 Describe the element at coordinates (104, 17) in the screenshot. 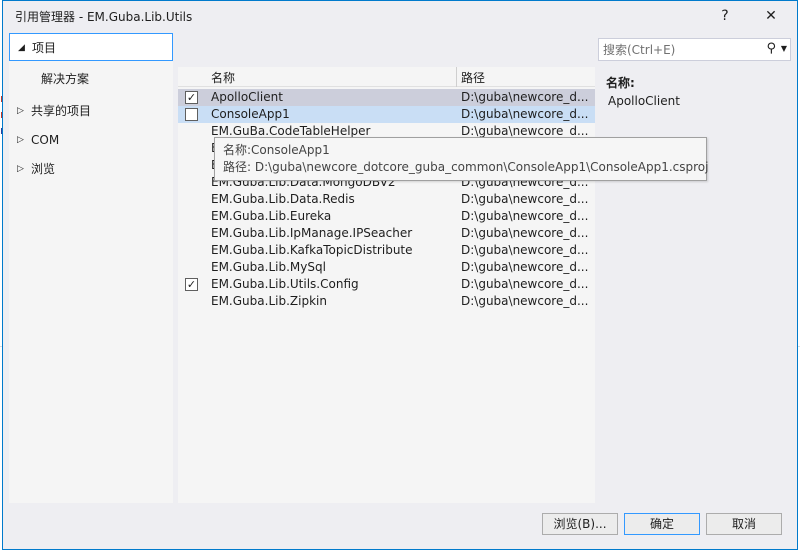

I see `window-title: 引用管理器 - EM.Guba.Lib.Utils` at that location.